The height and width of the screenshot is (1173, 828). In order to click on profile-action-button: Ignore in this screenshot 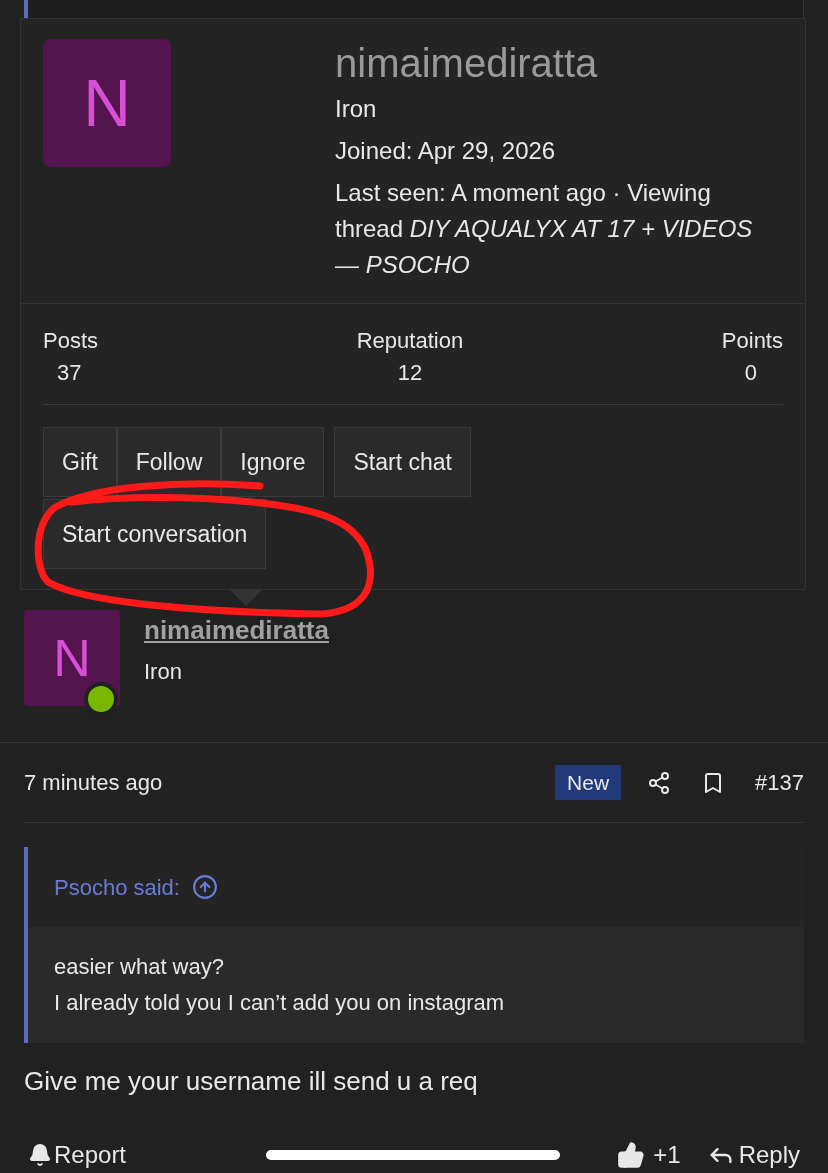, I will do `click(273, 462)`.